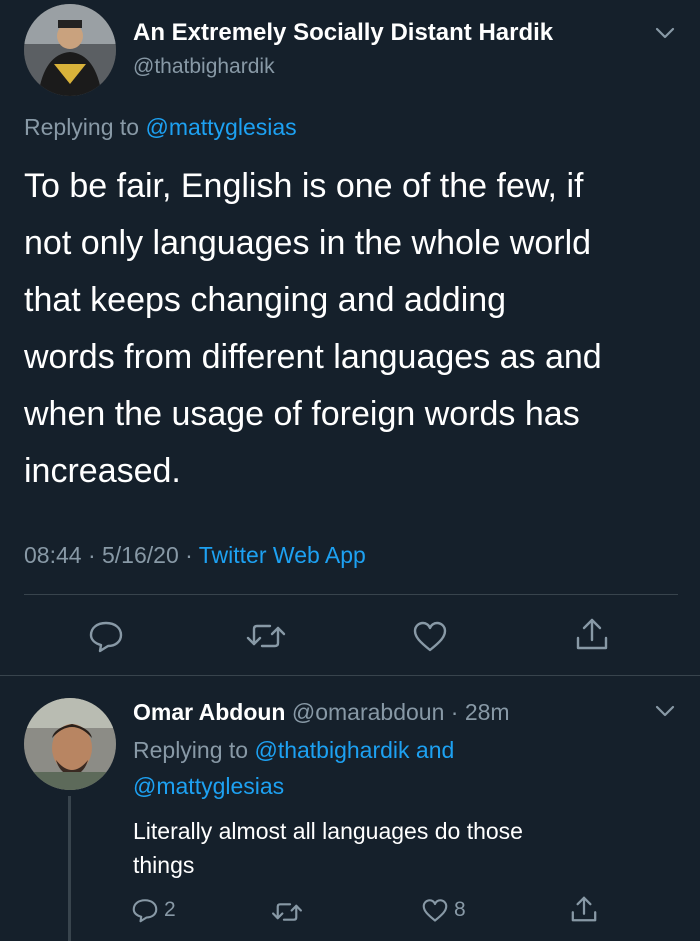 The height and width of the screenshot is (941, 700). Describe the element at coordinates (351, 594) in the screenshot. I see `divider` at that location.